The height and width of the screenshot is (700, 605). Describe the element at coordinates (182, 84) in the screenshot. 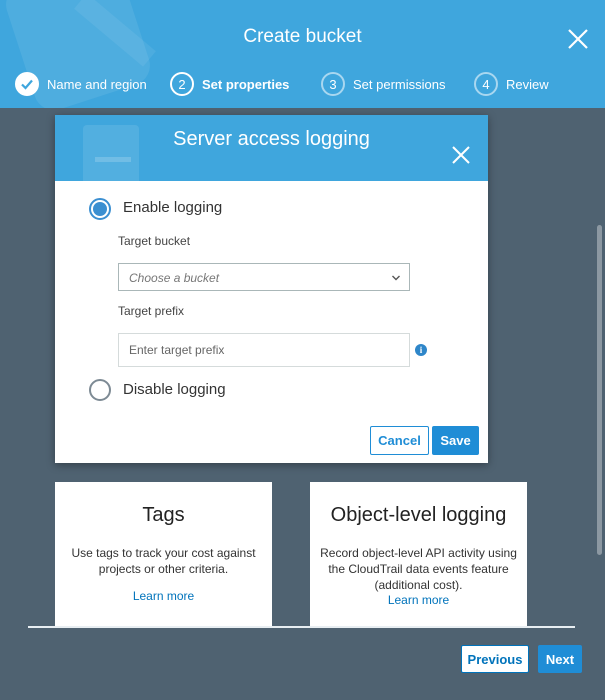

I see `step-number: 2` at that location.